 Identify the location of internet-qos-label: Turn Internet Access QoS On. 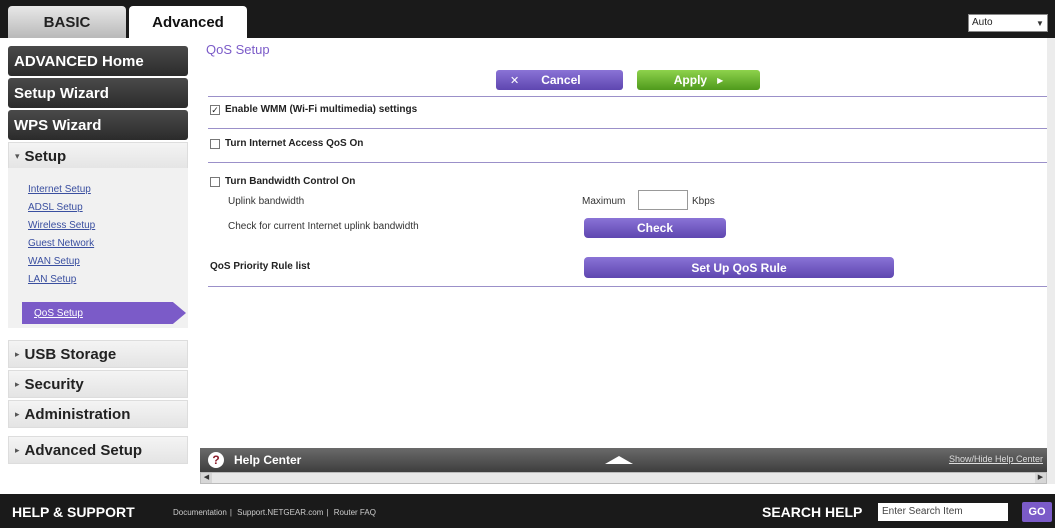
(294, 143).